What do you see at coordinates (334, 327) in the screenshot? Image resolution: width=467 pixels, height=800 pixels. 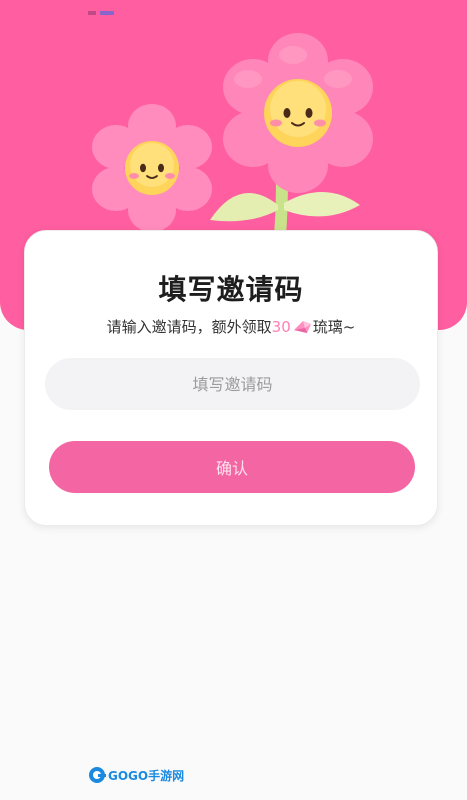 I see `reward-unit: 琉璃~` at bounding box center [334, 327].